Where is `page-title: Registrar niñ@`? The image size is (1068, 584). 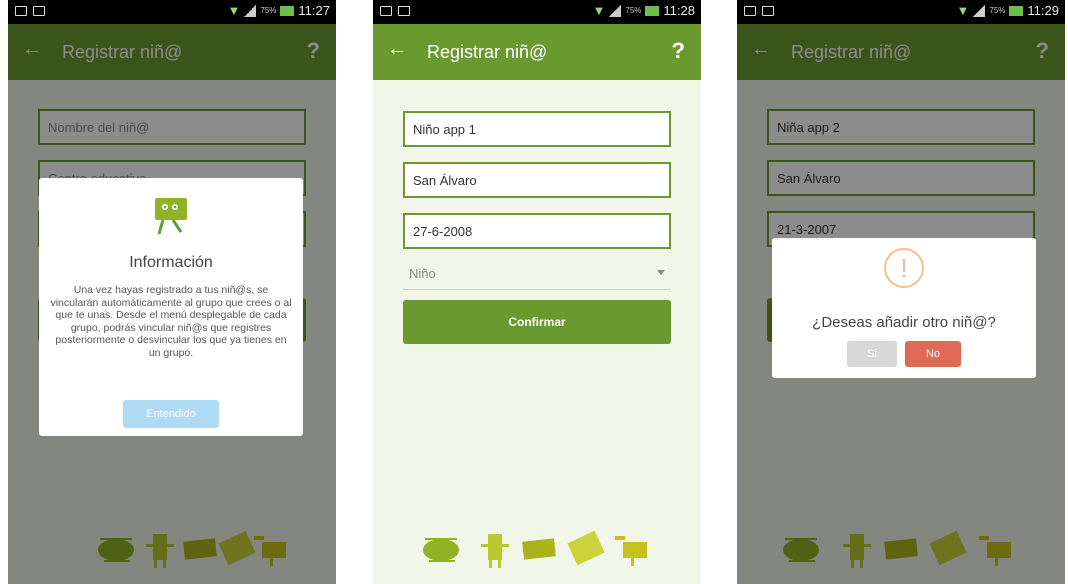
page-title: Registrar niñ@ is located at coordinates (487, 52).